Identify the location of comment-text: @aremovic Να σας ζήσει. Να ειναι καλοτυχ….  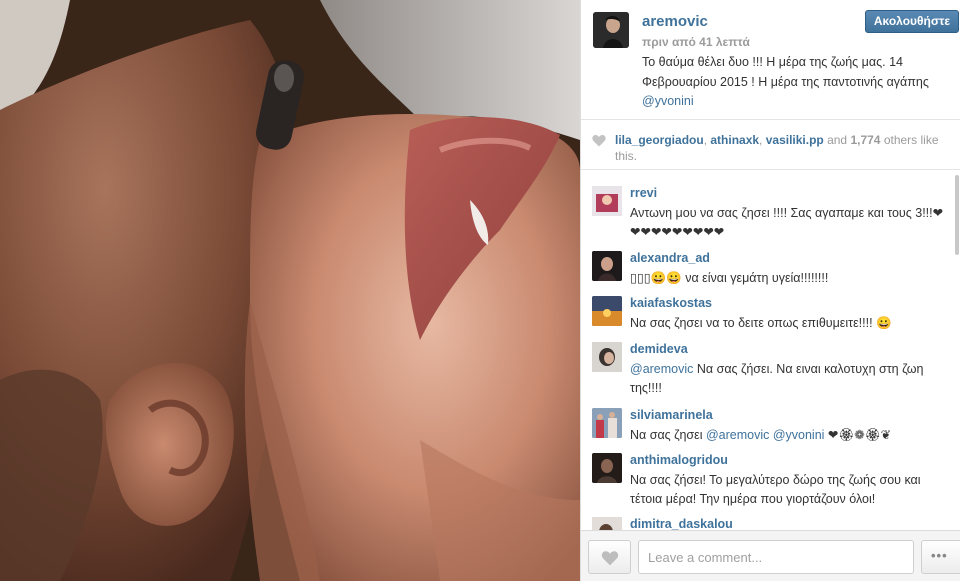
(791, 379).